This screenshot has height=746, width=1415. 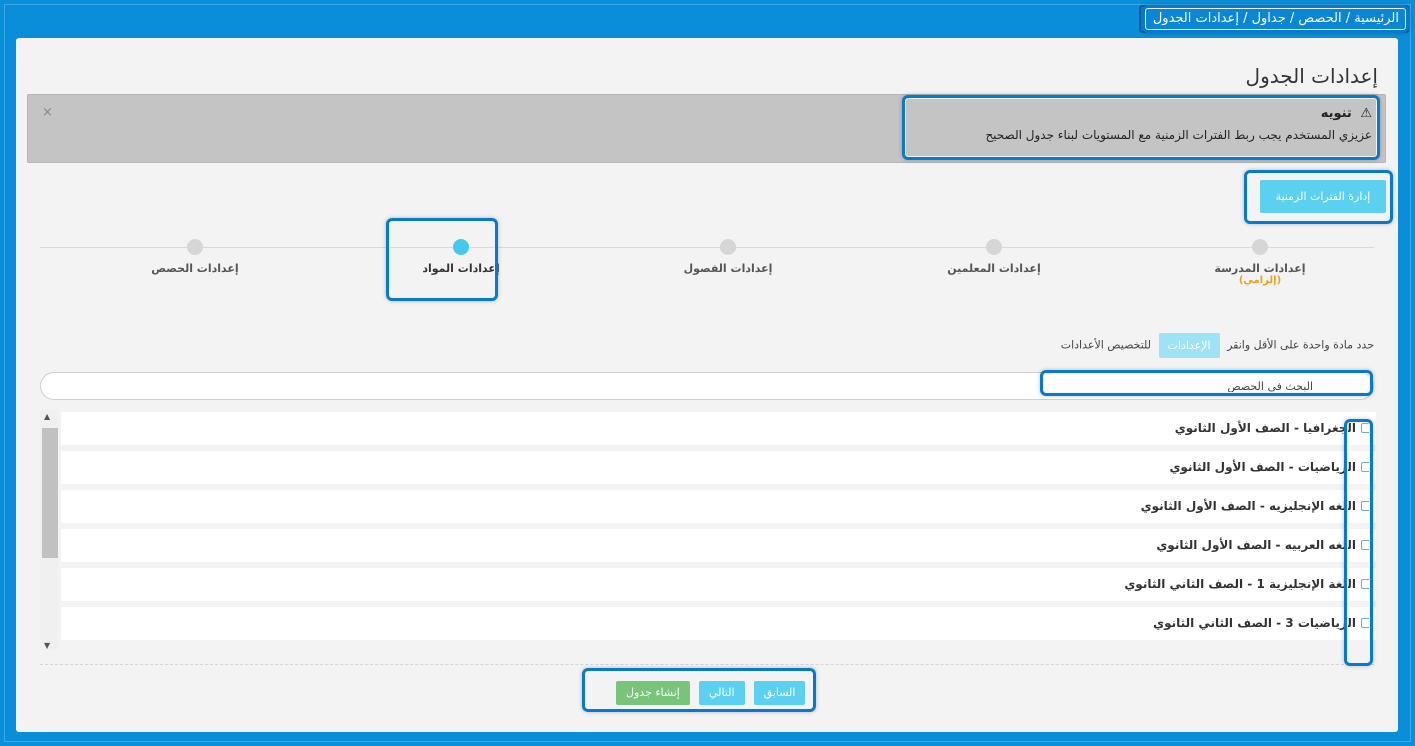 What do you see at coordinates (718, 467) in the screenshot?
I see `list-item: الرياضيات - الصف الأول الثانوي` at bounding box center [718, 467].